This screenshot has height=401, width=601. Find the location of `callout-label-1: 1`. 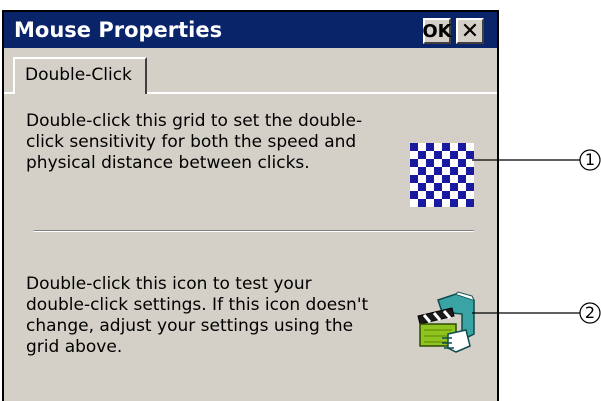

callout-label-1: 1 is located at coordinates (590, 159).